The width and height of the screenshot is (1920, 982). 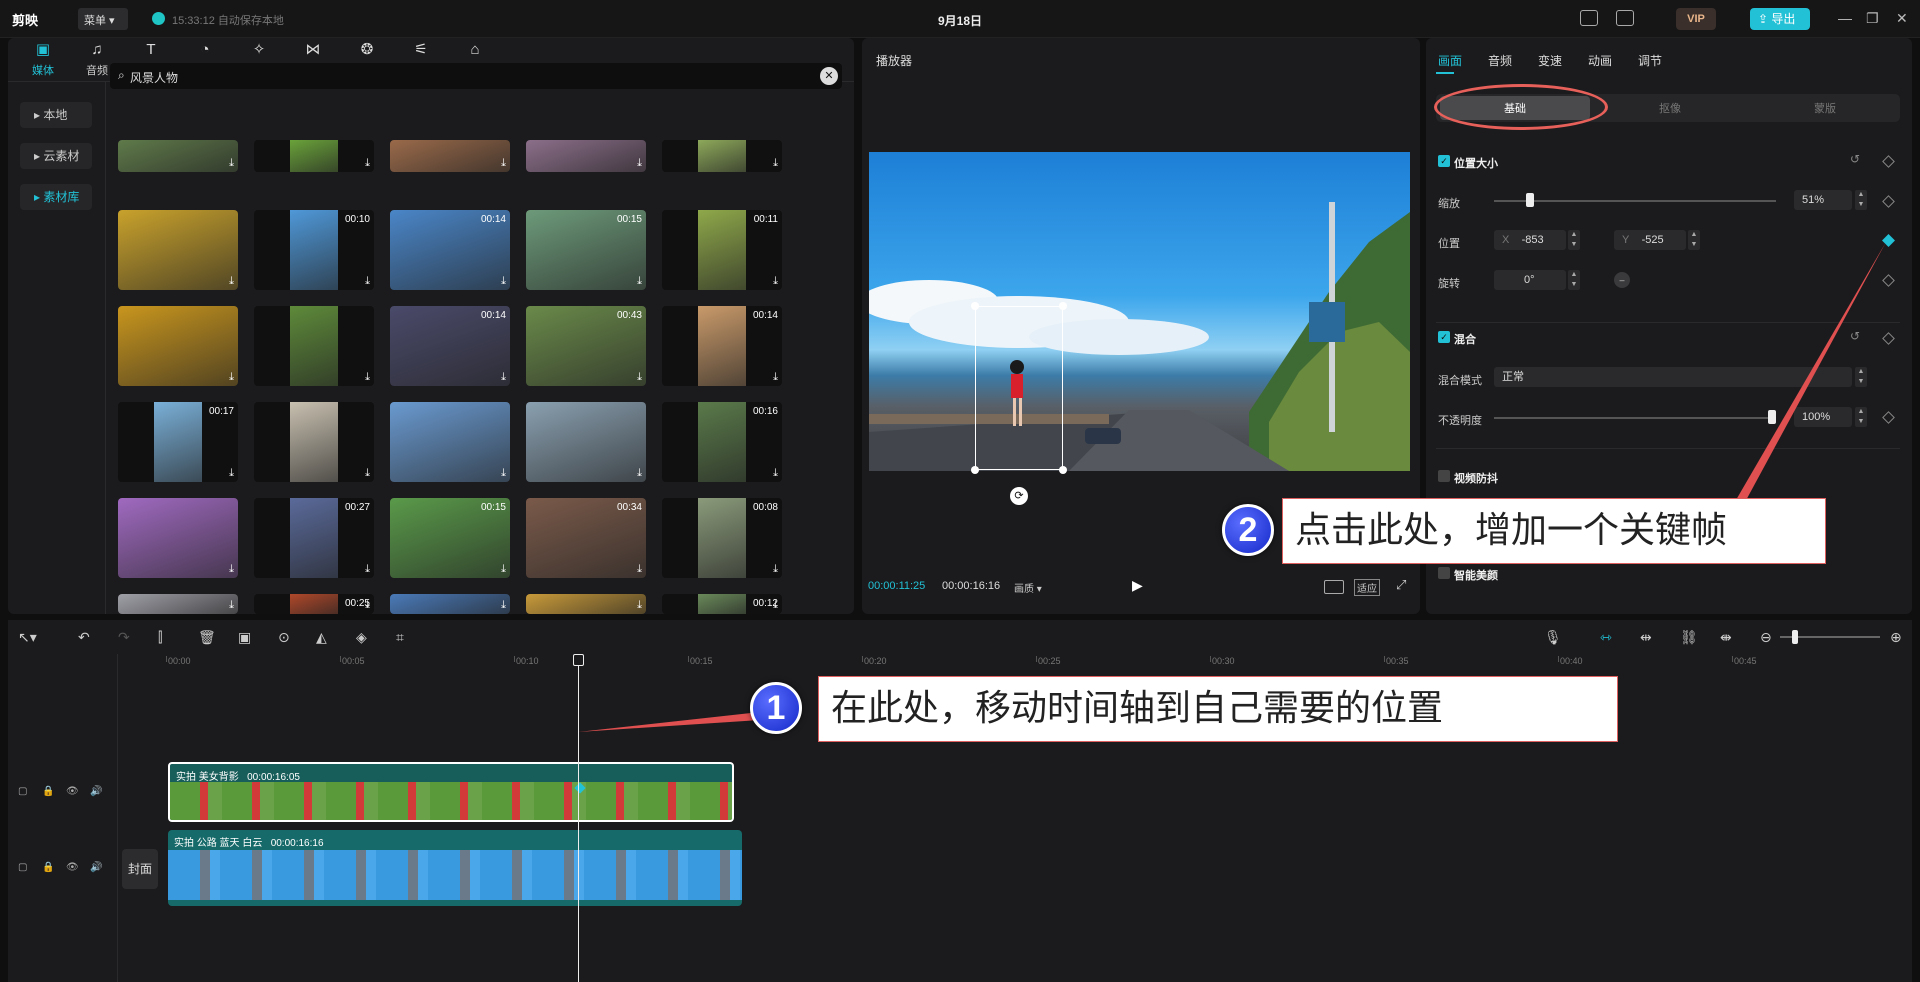 What do you see at coordinates (321, 637) in the screenshot?
I see `mirror-icon: ◭` at bounding box center [321, 637].